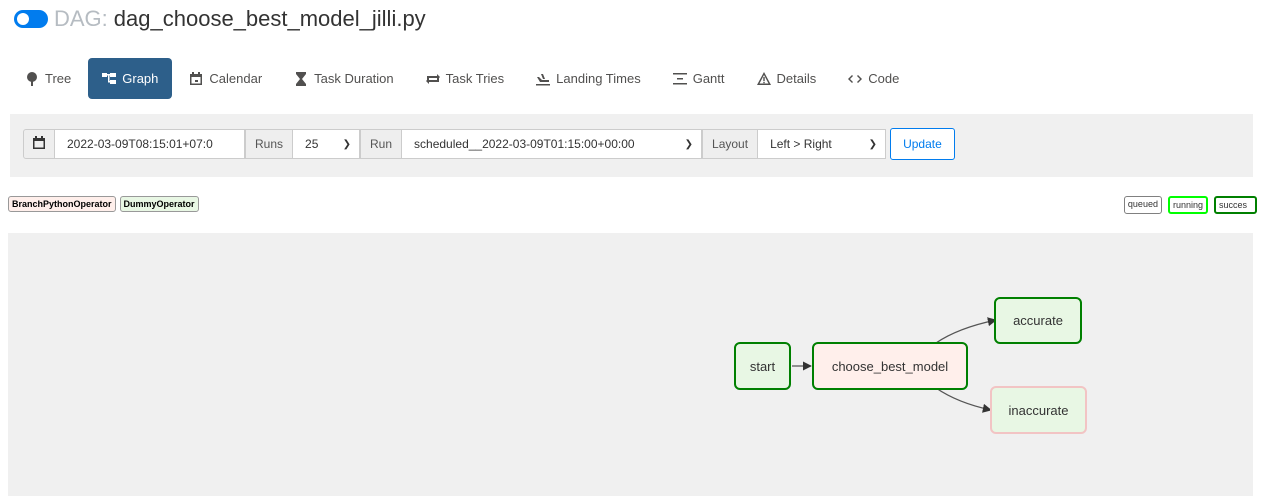 The height and width of the screenshot is (496, 1266). What do you see at coordinates (475, 78) in the screenshot?
I see `tab-task-tries-label: Task Tries` at bounding box center [475, 78].